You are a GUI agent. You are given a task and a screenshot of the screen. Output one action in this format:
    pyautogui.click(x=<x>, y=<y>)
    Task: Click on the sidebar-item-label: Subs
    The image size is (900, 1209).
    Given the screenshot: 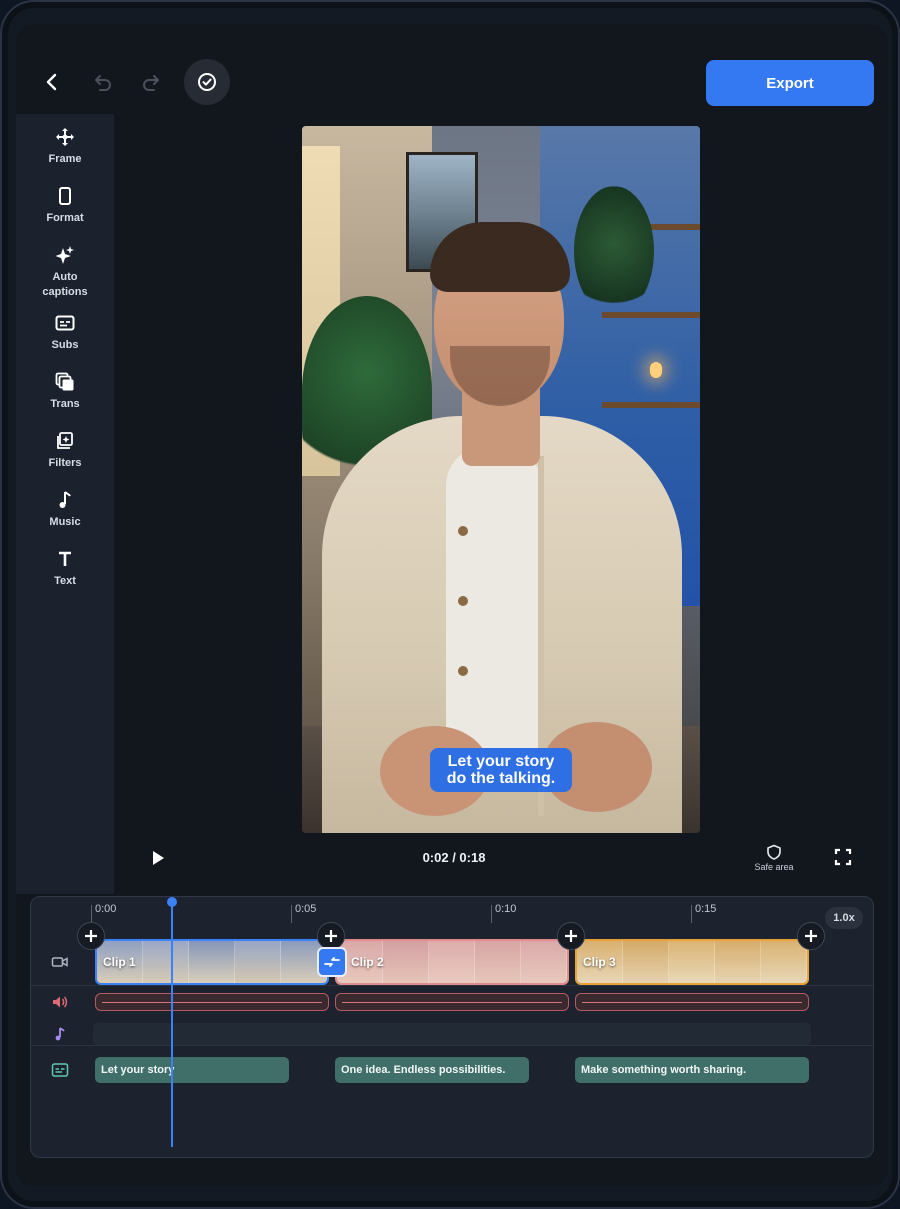 What is the action you would take?
    pyautogui.click(x=65, y=345)
    